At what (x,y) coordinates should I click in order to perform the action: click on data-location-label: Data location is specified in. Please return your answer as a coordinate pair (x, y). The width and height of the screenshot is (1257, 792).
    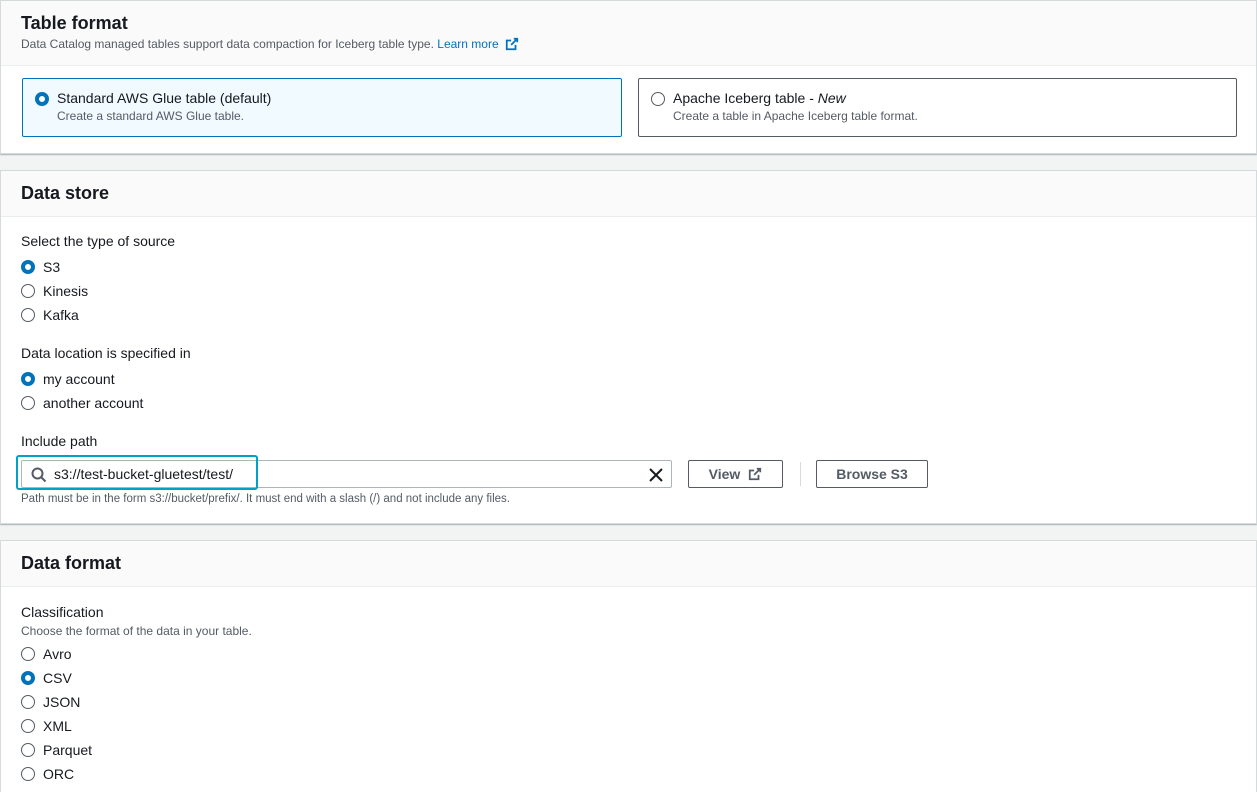
    Looking at the image, I should click on (106, 353).